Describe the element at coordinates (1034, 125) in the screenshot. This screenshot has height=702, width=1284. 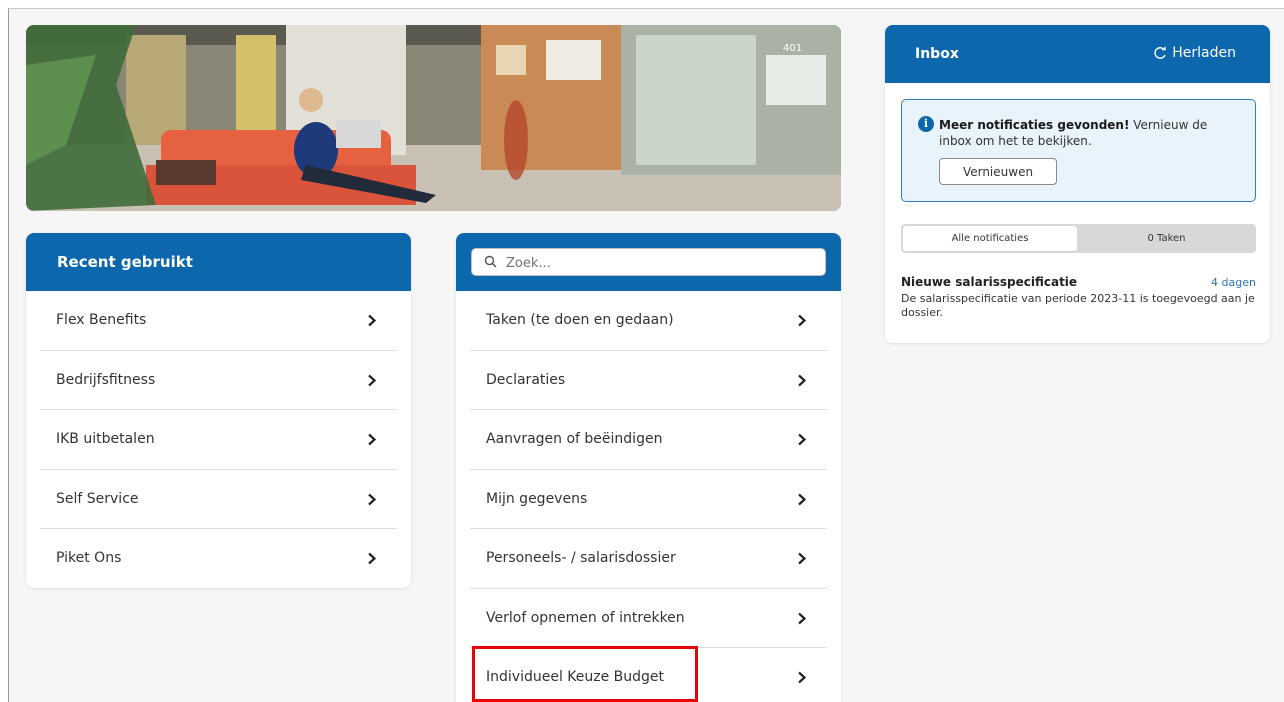
I see `notice-bold-text: Meer notificaties gevonden!` at that location.